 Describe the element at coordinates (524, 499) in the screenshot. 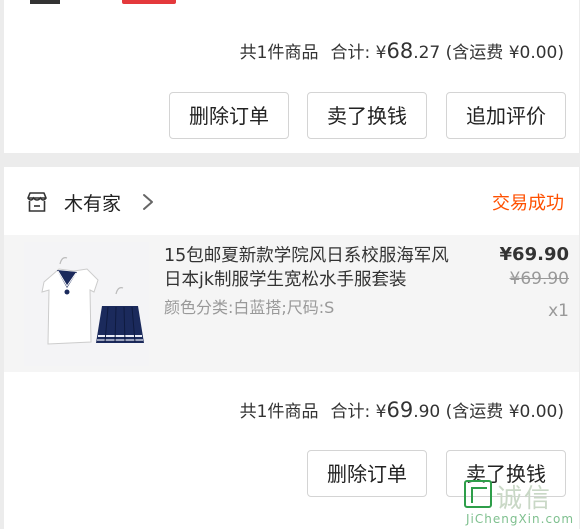

I see `watermark-text: 诚信` at that location.